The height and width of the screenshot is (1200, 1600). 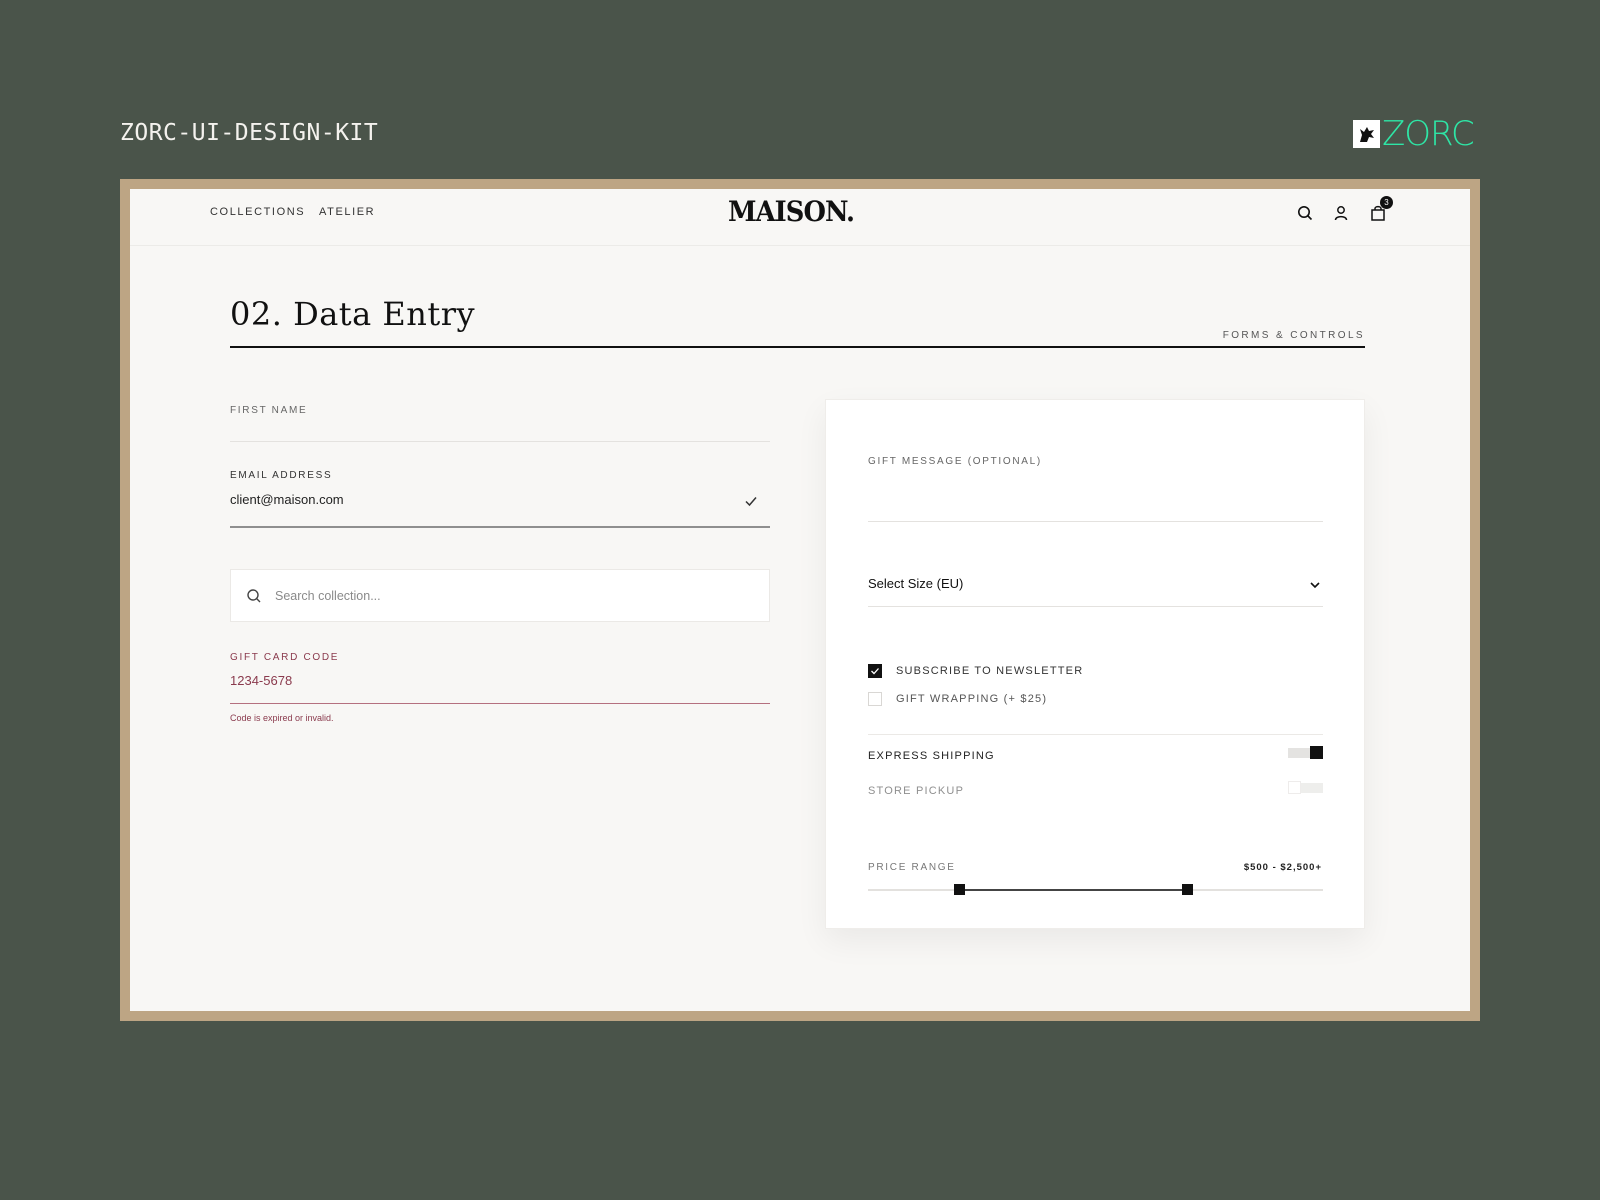 What do you see at coordinates (287, 499) in the screenshot?
I see `email-field: client@maison.com` at bounding box center [287, 499].